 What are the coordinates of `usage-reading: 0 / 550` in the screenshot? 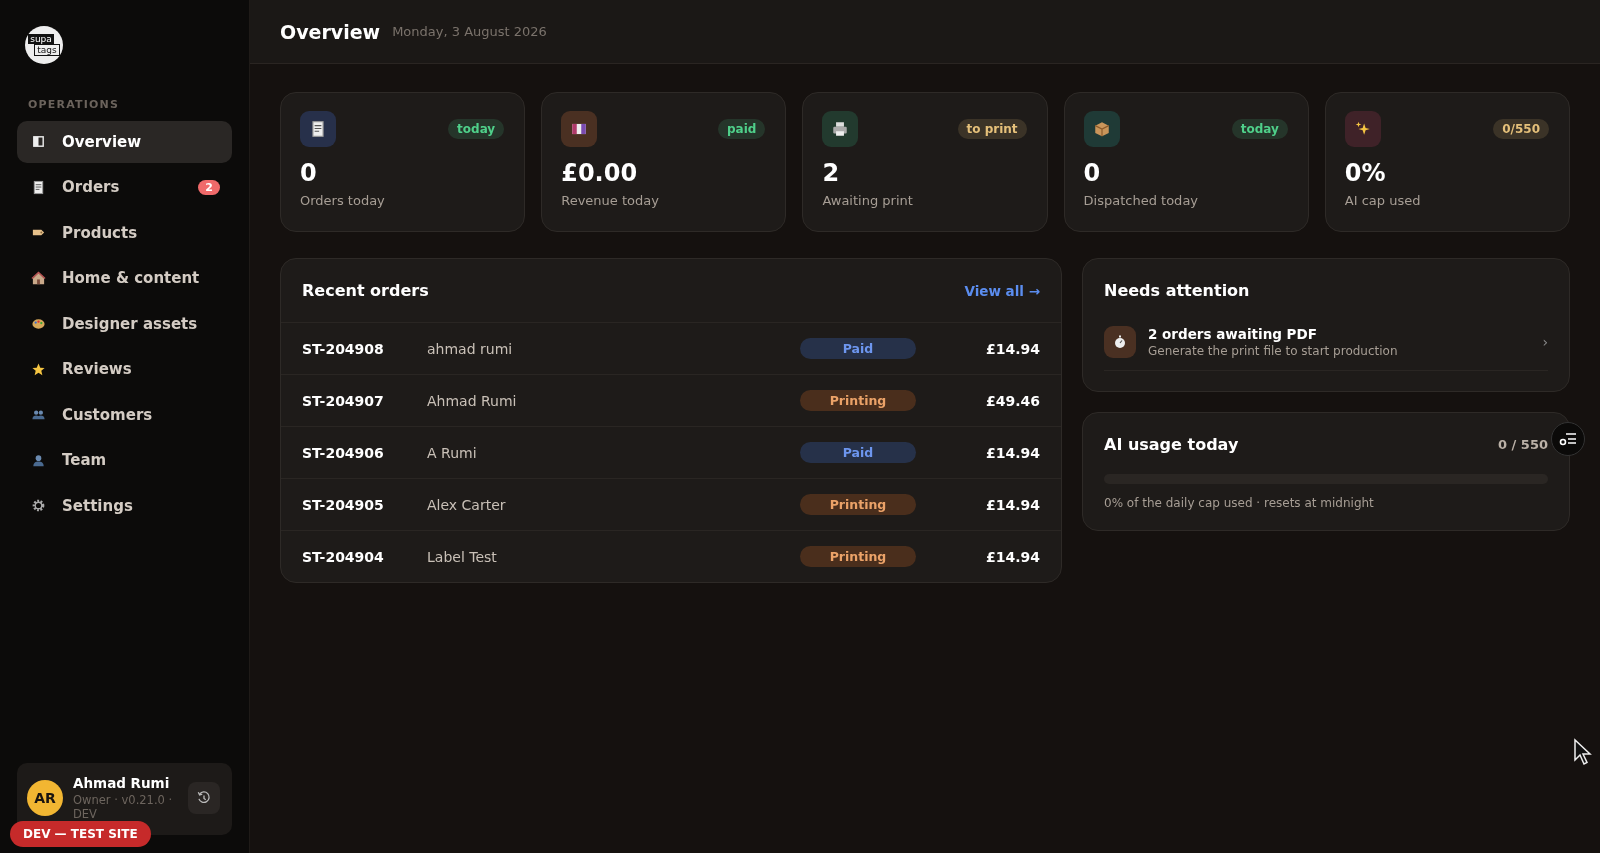 It's located at (1523, 444).